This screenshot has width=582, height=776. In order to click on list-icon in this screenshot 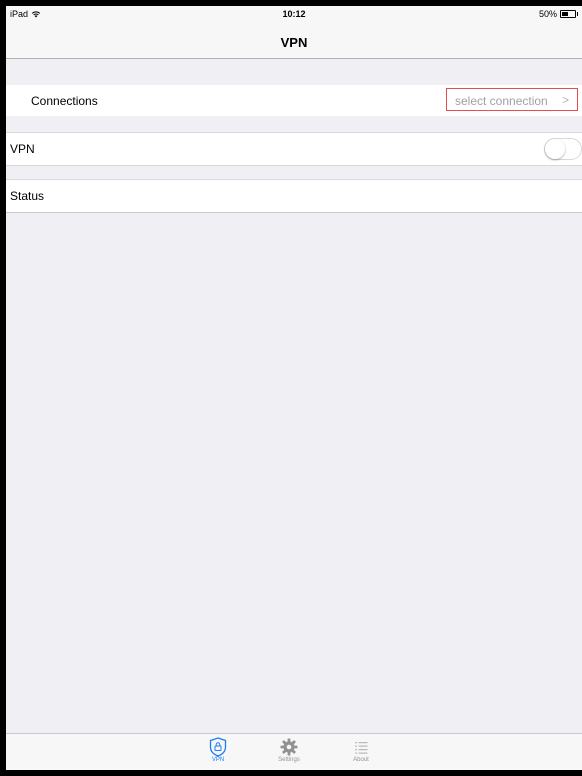, I will do `click(361, 748)`.